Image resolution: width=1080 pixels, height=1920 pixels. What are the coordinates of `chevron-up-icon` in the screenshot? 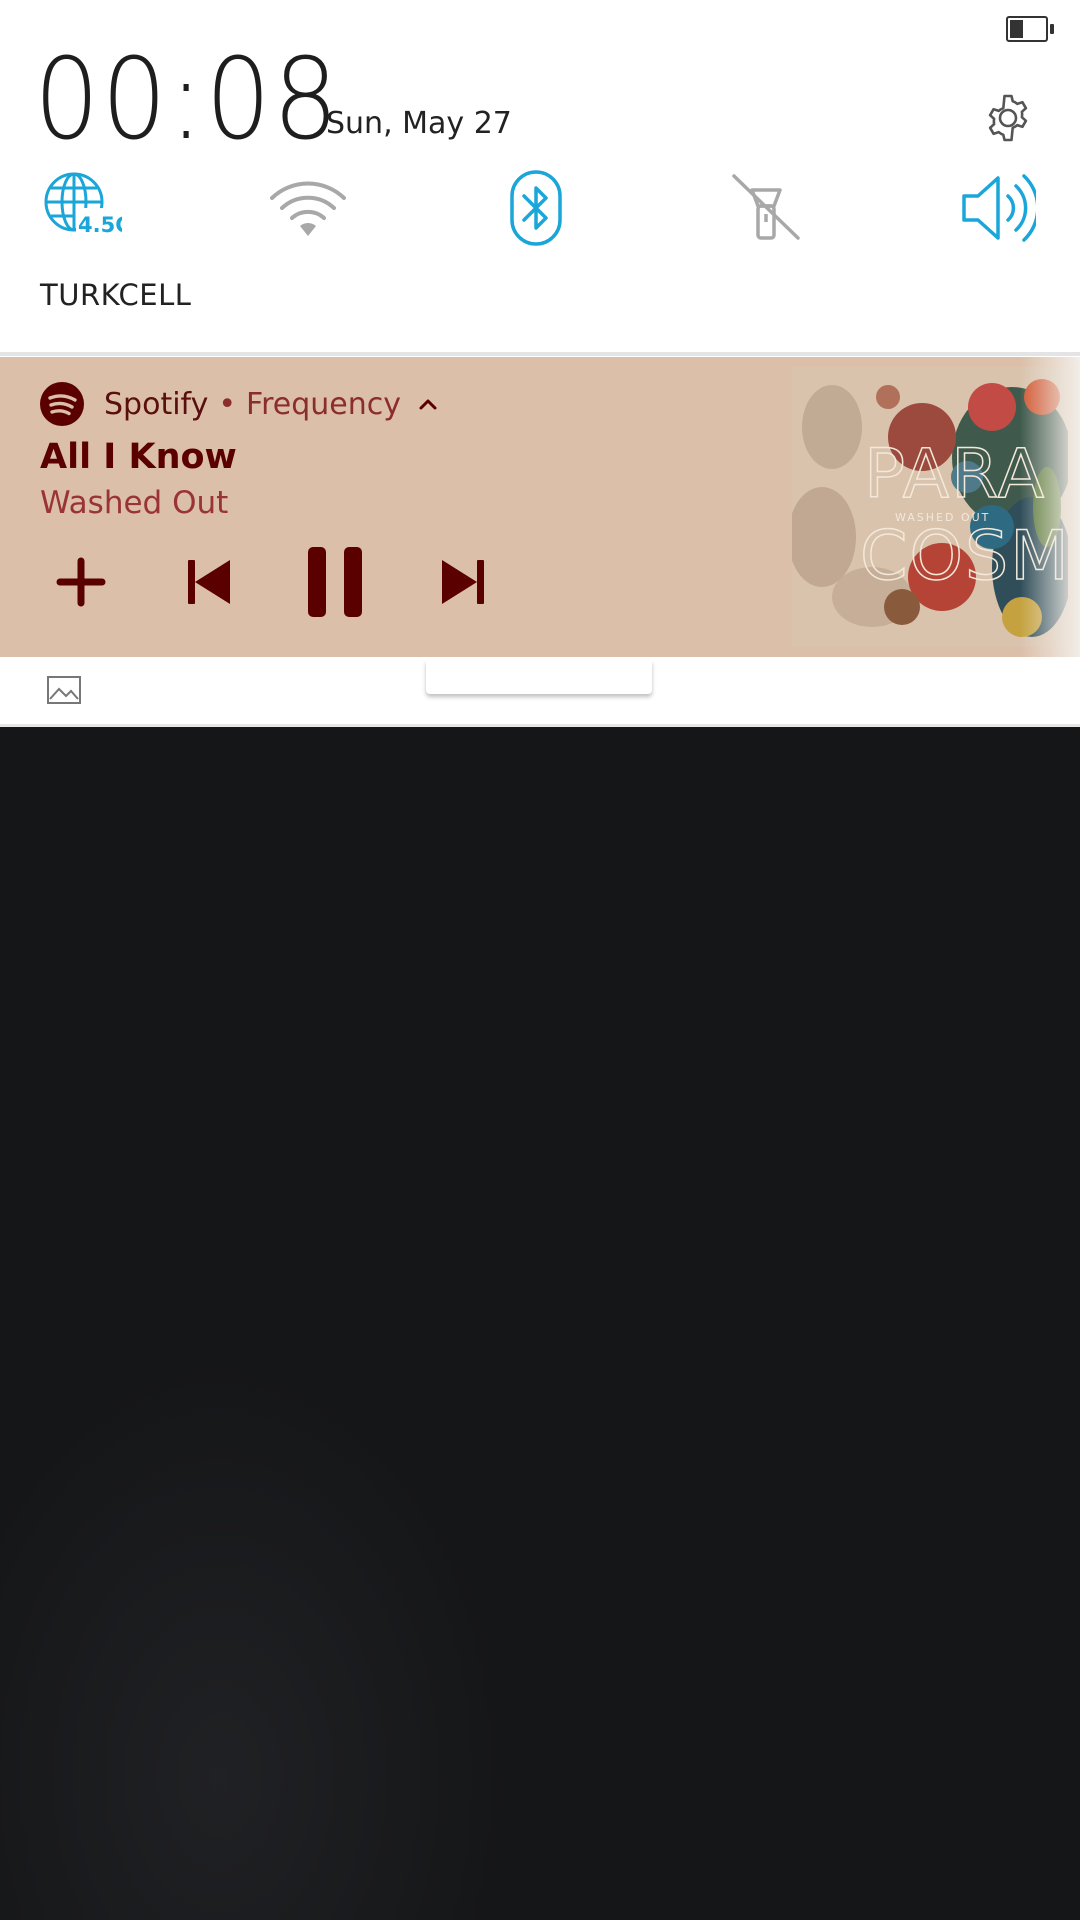 It's located at (428, 404).